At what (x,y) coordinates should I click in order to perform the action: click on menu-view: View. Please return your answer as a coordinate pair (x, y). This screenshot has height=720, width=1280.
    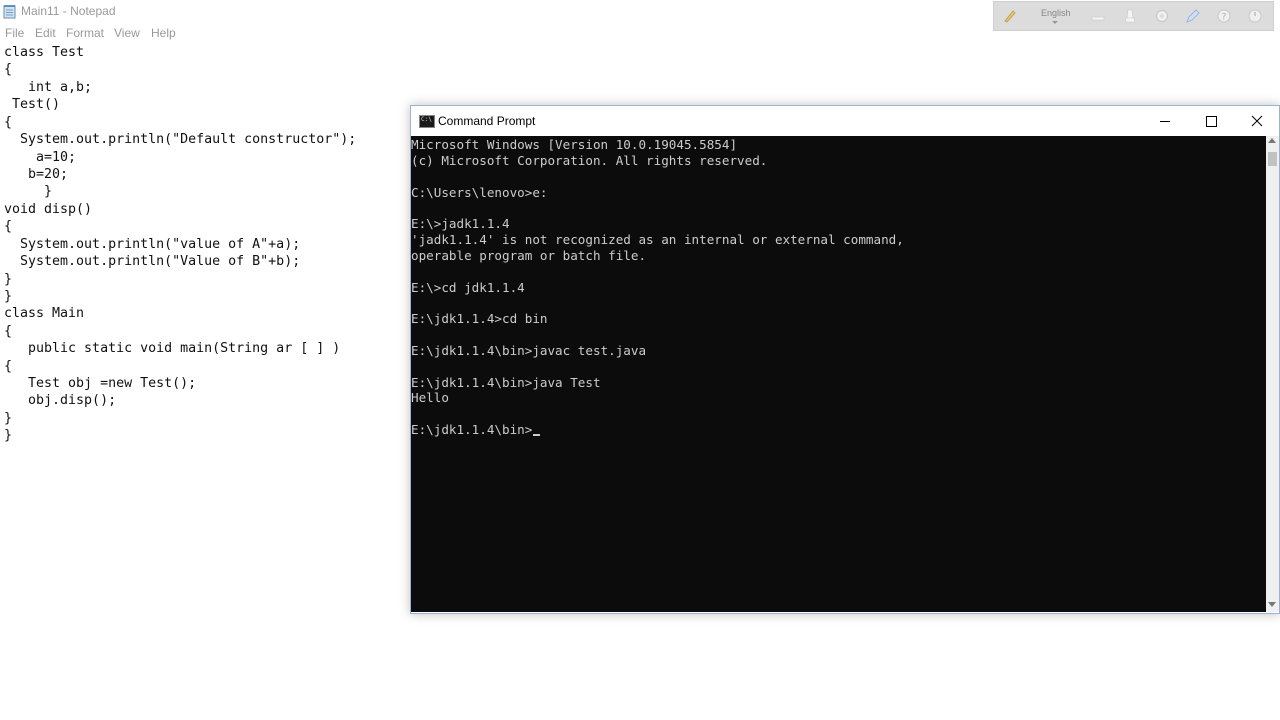
    Looking at the image, I should click on (127, 33).